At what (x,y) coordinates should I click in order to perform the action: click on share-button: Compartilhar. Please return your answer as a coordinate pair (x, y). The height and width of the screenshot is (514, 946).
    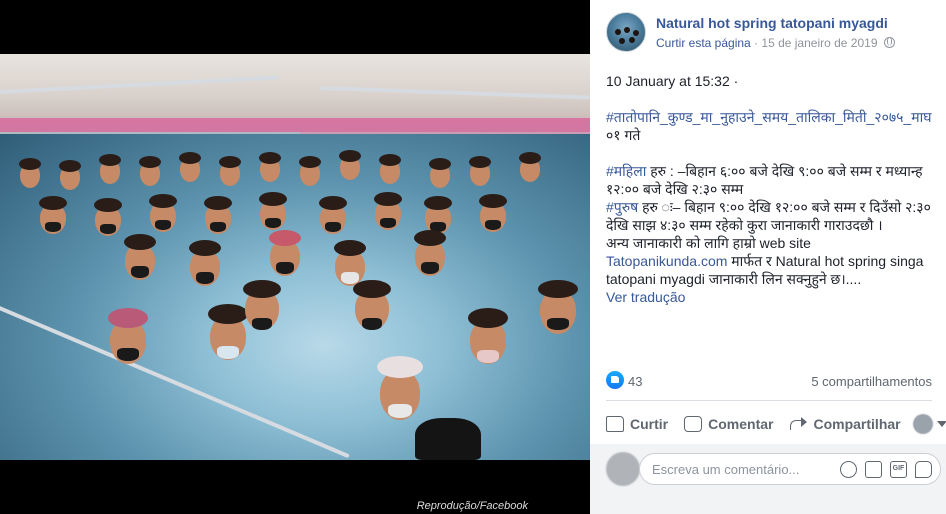
    Looking at the image, I should click on (845, 424).